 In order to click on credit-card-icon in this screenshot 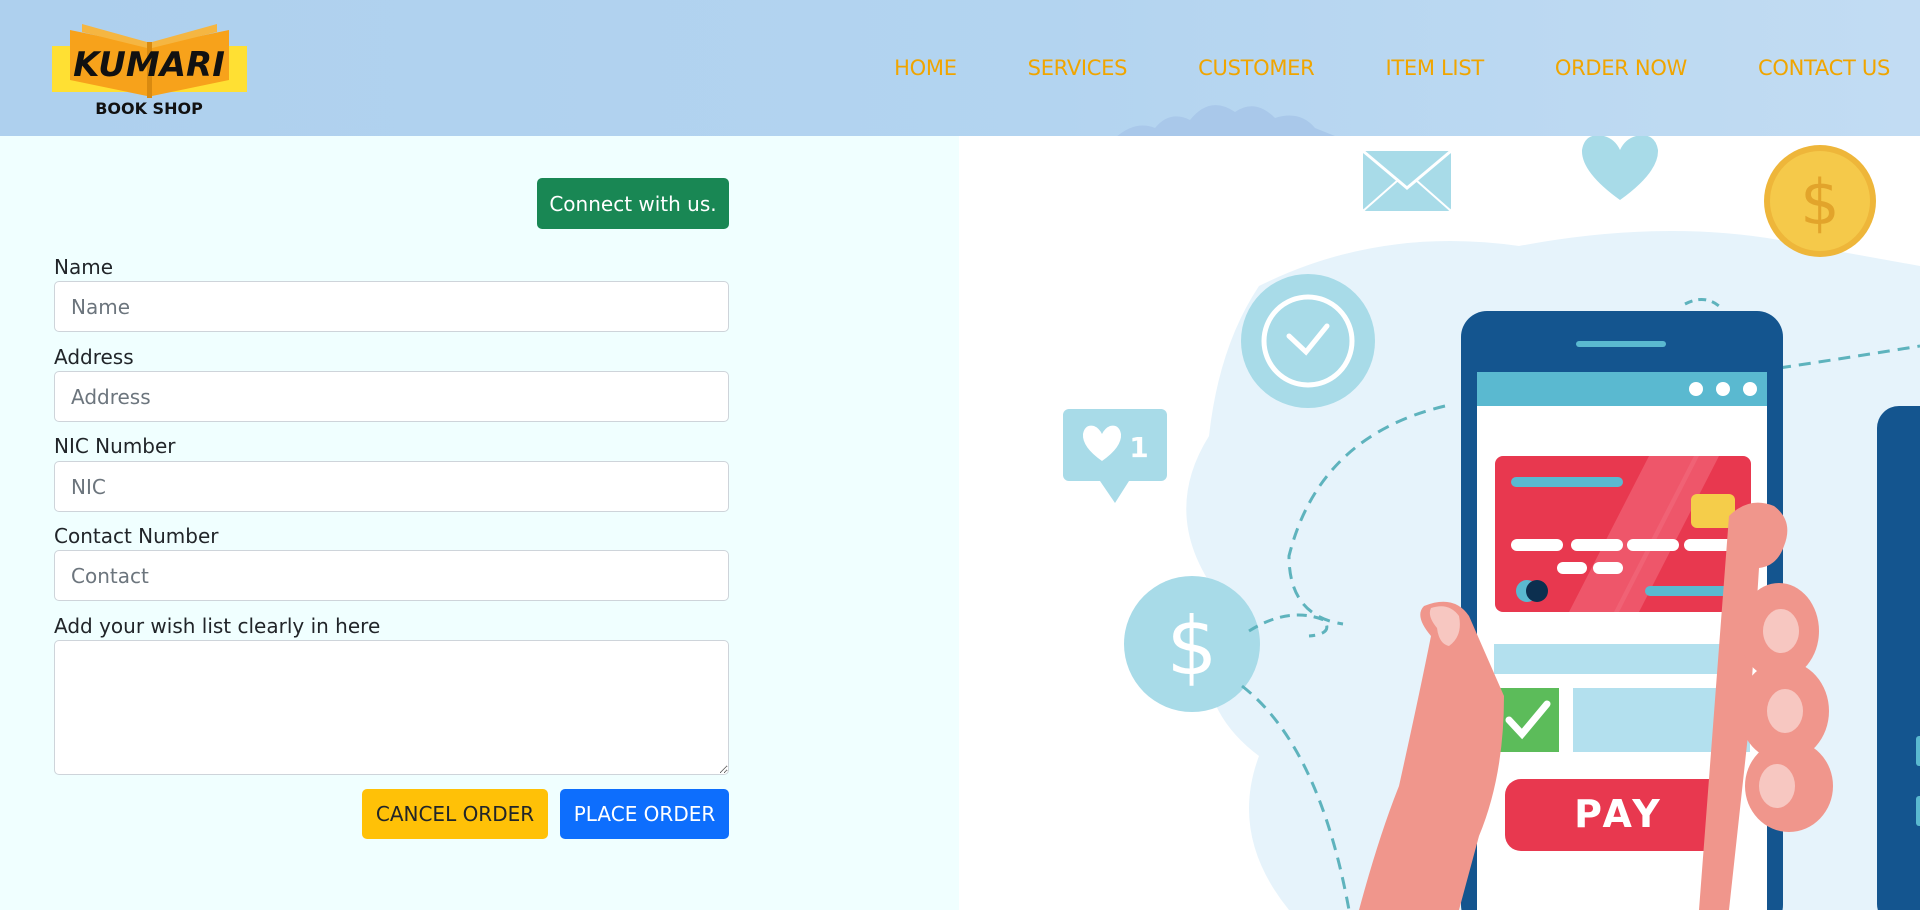, I will do `click(1623, 534)`.